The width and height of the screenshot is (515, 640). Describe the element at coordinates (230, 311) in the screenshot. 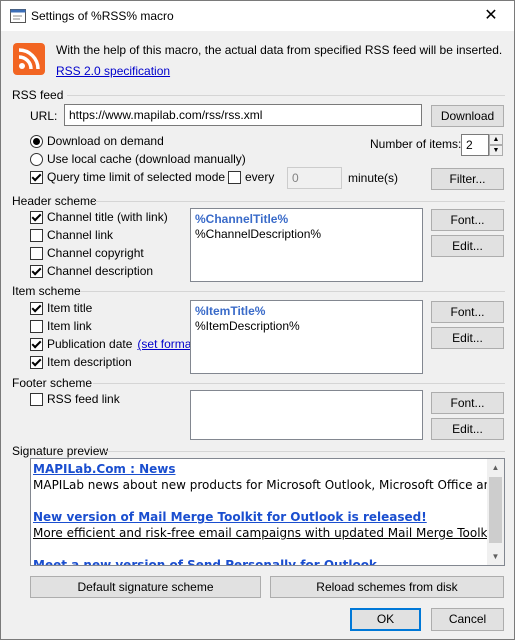

I see `item-scheme-line: %ItemTitle%` at that location.